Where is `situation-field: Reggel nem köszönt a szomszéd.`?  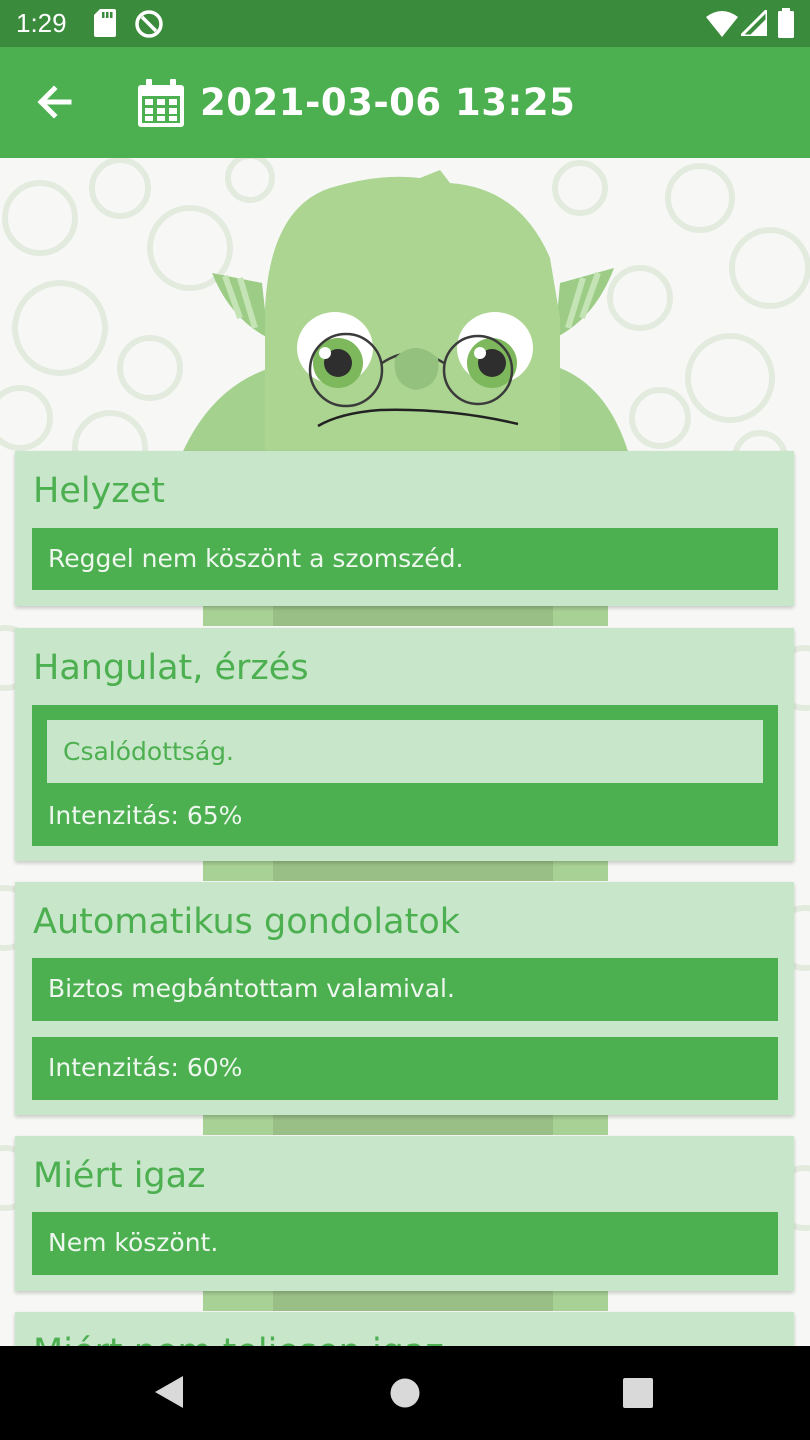
situation-field: Reggel nem köszönt a szomszéd. is located at coordinates (405, 559).